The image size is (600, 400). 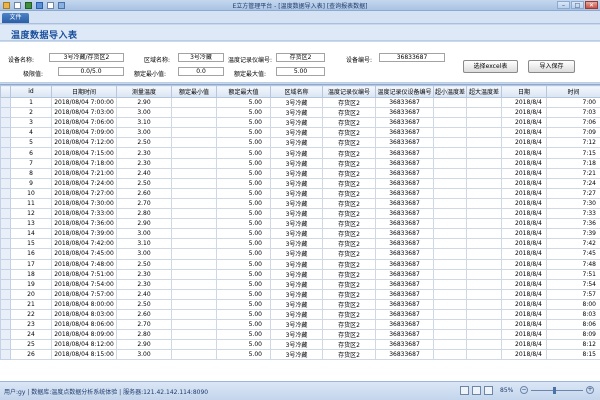 I want to click on cell-time: 7:00, so click(x=573, y=102).